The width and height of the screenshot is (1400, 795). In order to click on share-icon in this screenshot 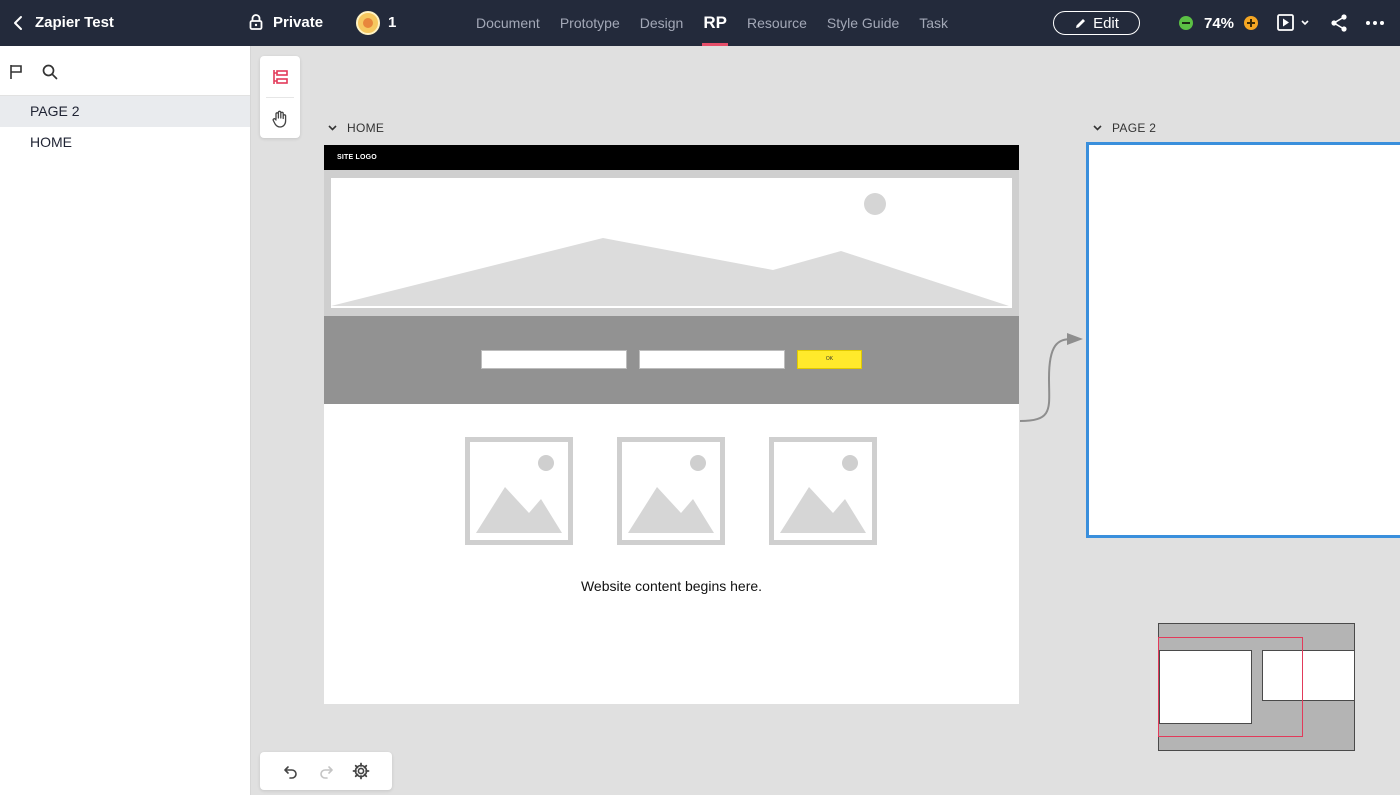, I will do `click(1339, 23)`.